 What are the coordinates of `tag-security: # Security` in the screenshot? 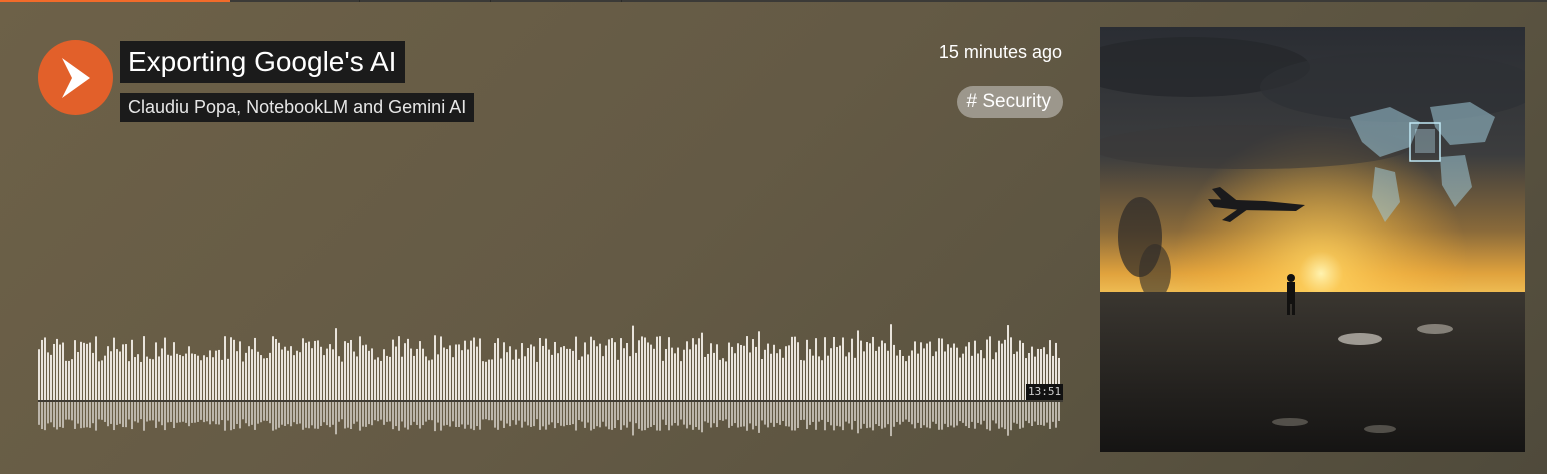 It's located at (1009, 102).